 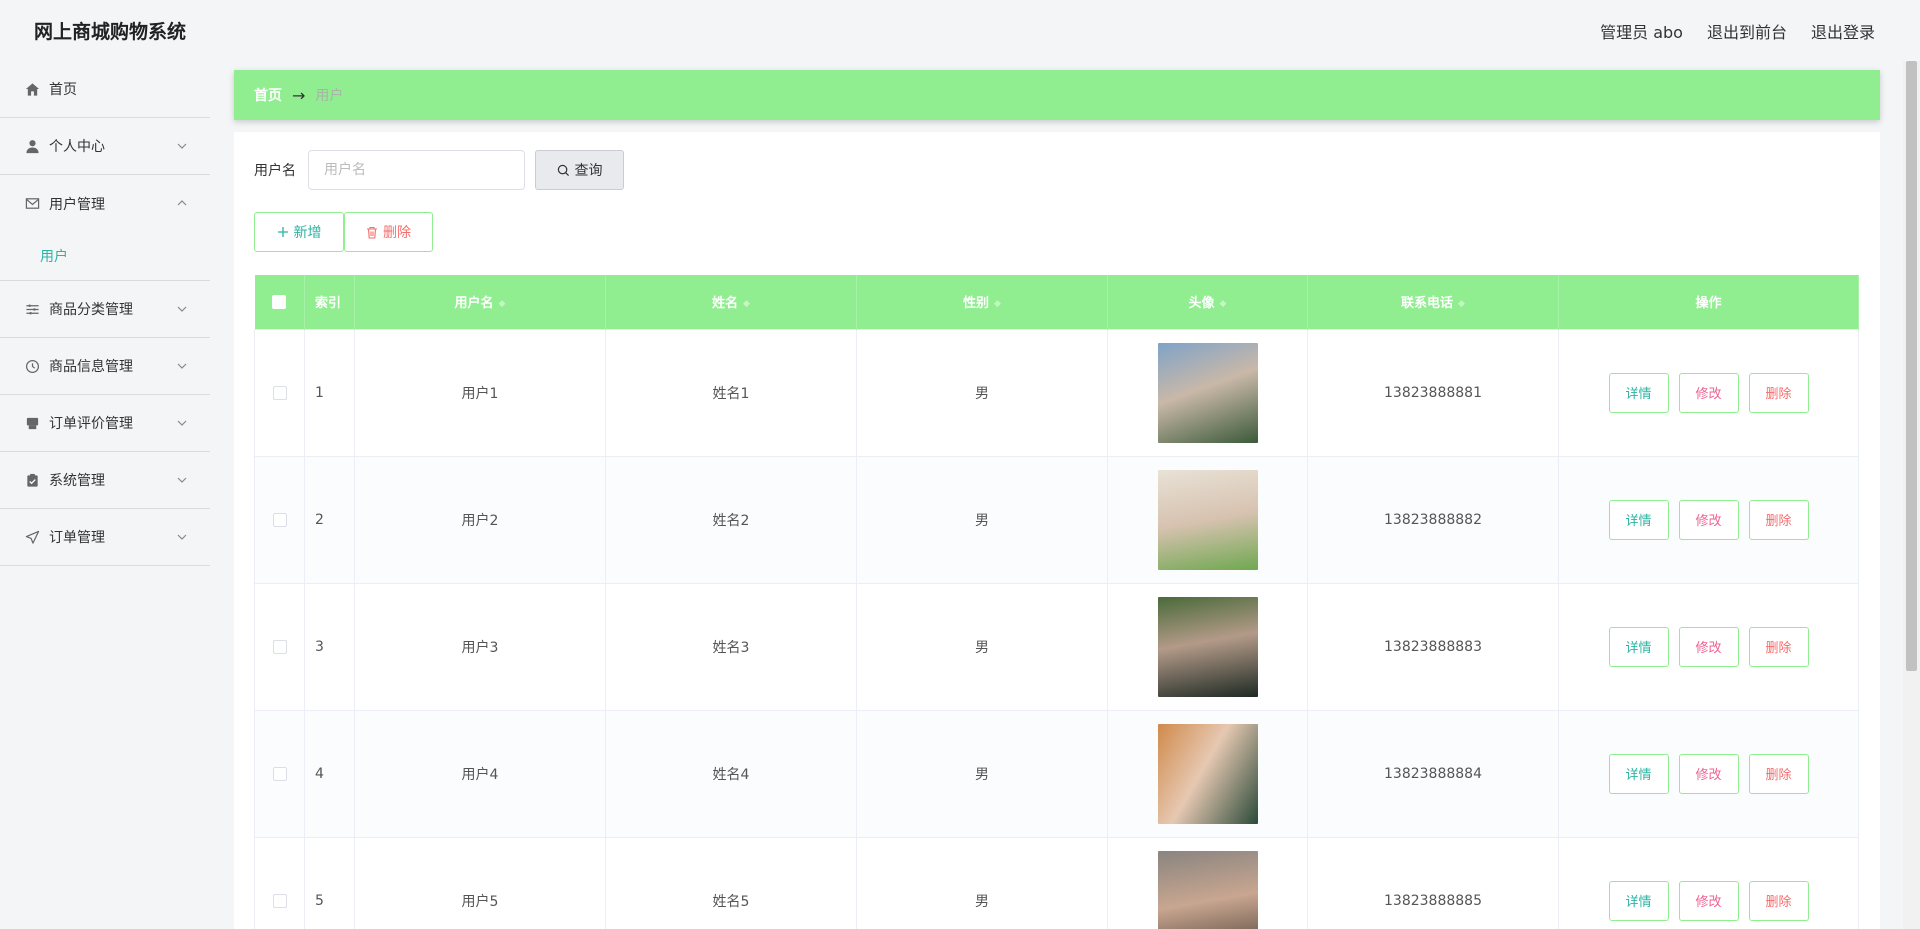 I want to click on header-phone: 联系电话 ◆, so click(x=1433, y=302).